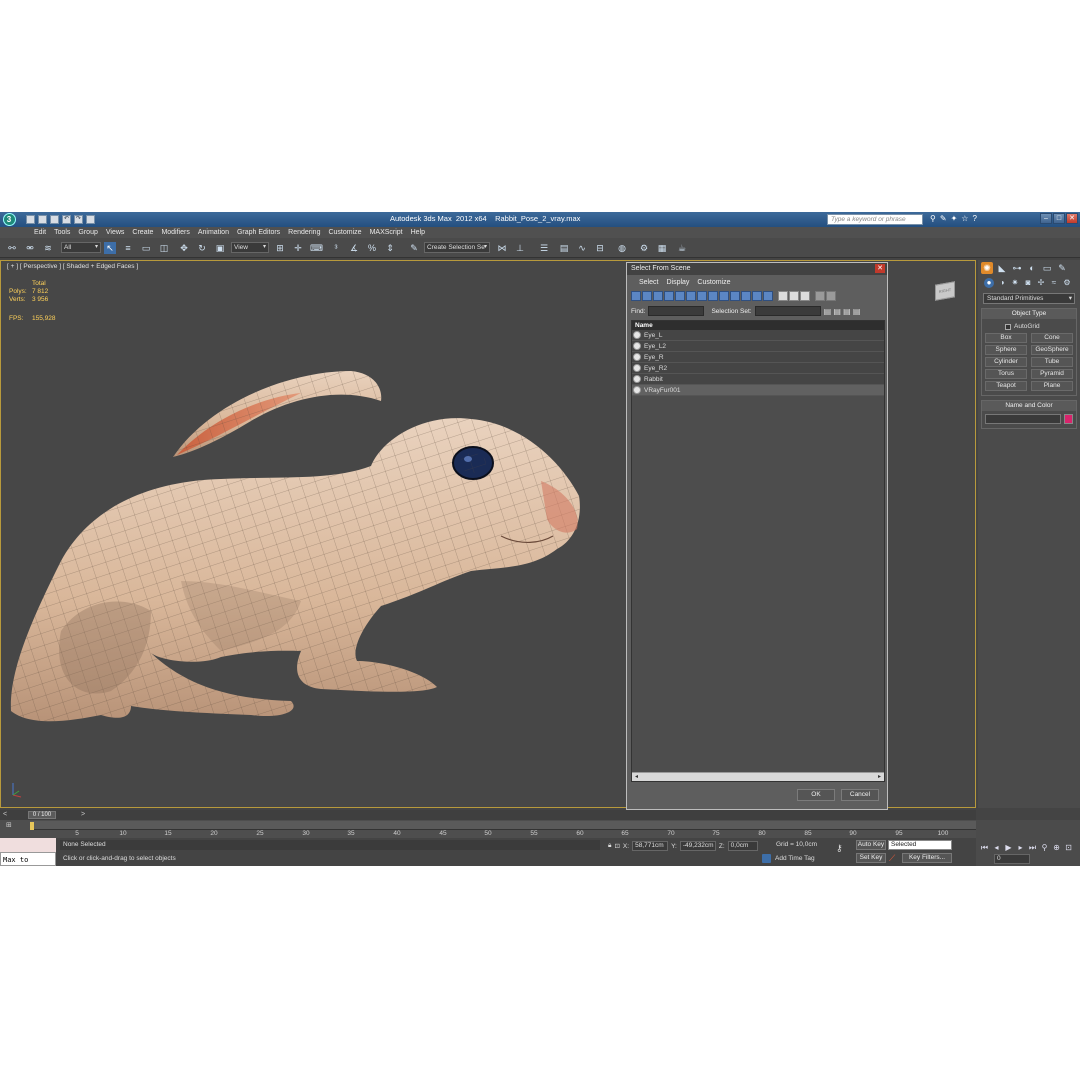 This screenshot has height=1080, width=1080. Describe the element at coordinates (758, 346) in the screenshot. I see `list-item: Eye_L2` at that location.